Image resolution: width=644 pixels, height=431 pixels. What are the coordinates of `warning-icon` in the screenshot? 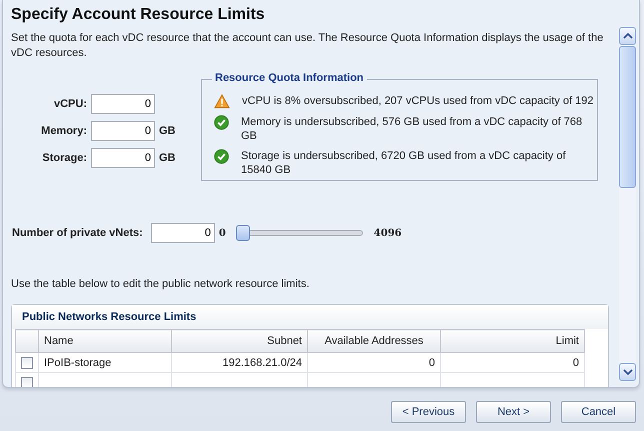 It's located at (222, 101).